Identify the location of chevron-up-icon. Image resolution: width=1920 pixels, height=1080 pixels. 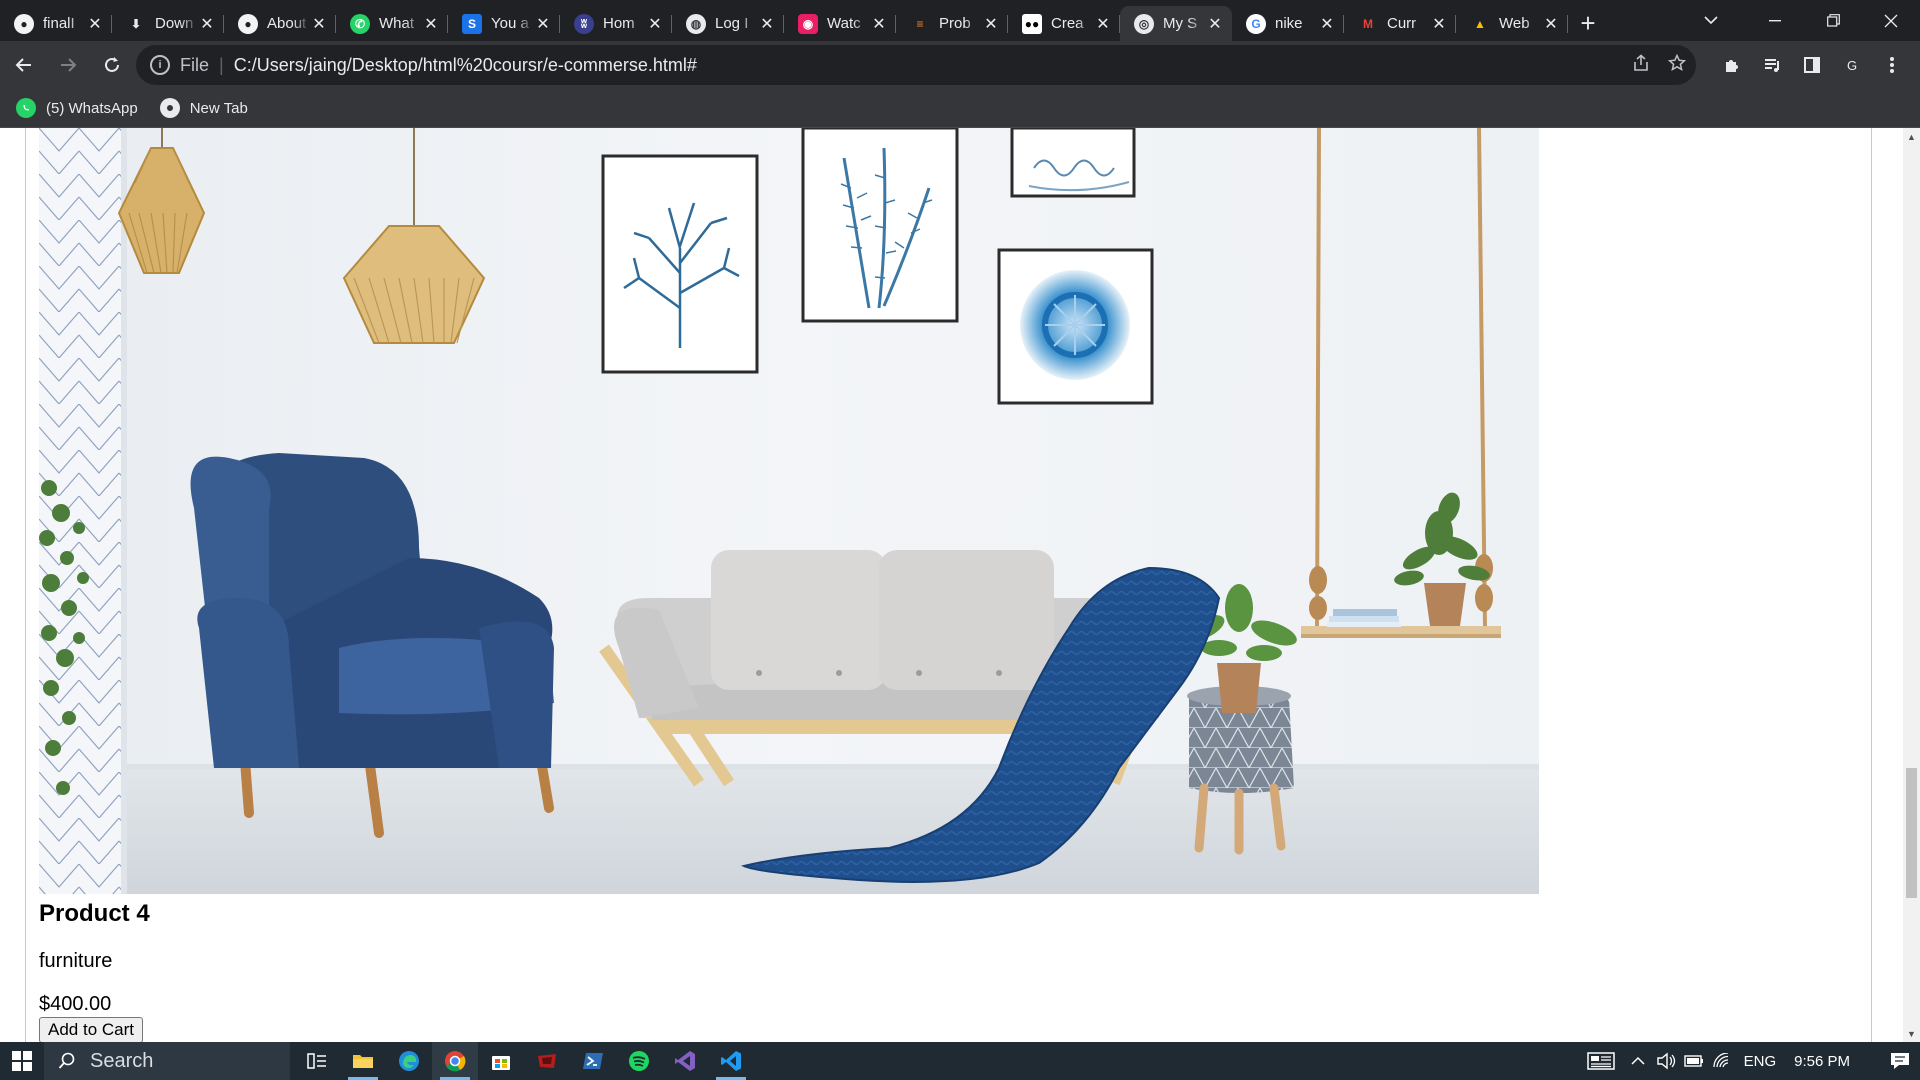
(1638, 1061).